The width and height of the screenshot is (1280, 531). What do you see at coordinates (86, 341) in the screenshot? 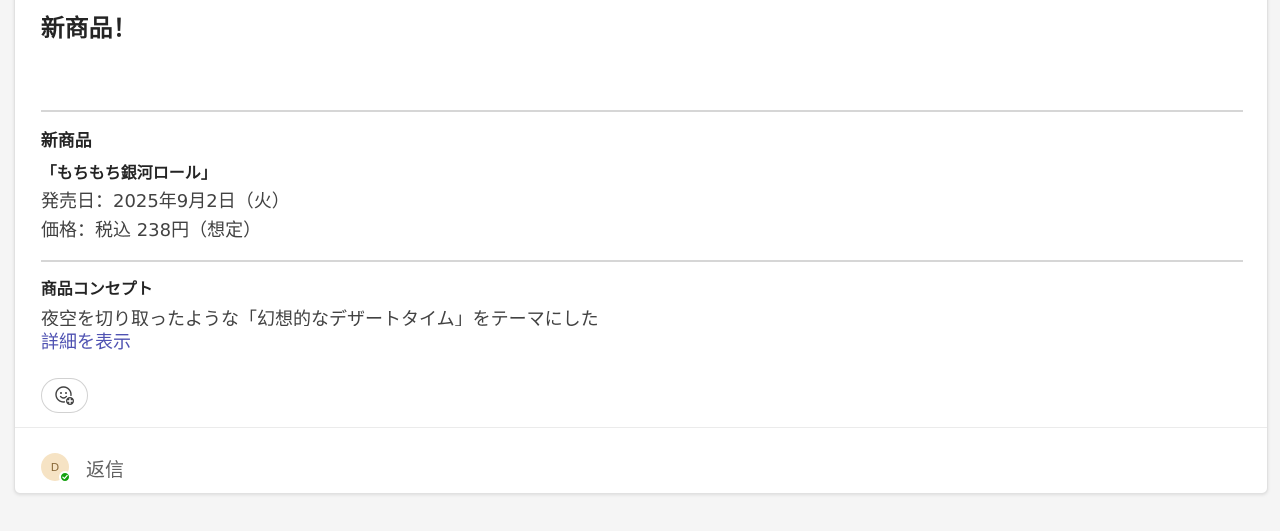
I see `show-more-link: 詳細を表示` at bounding box center [86, 341].